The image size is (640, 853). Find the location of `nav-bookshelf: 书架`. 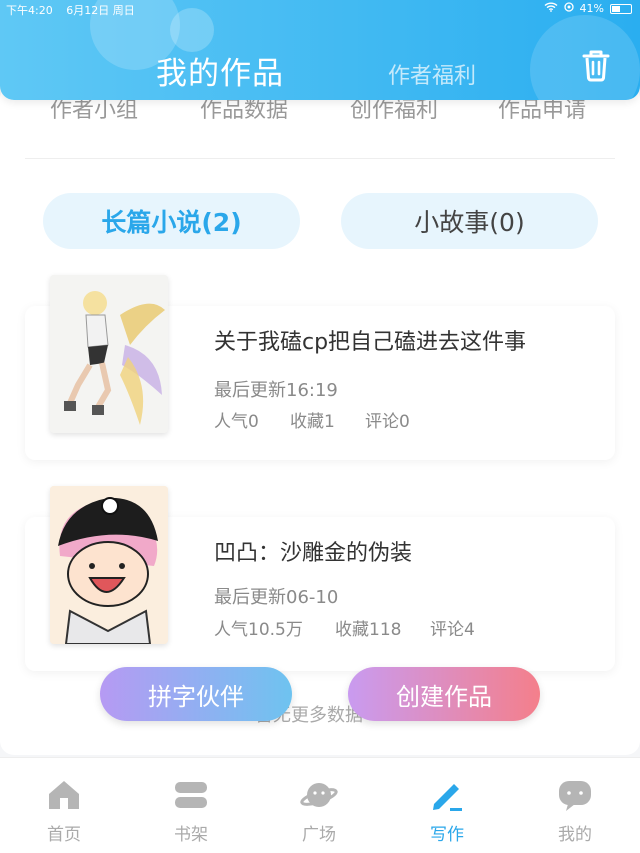

nav-bookshelf: 书架 is located at coordinates (191, 810).